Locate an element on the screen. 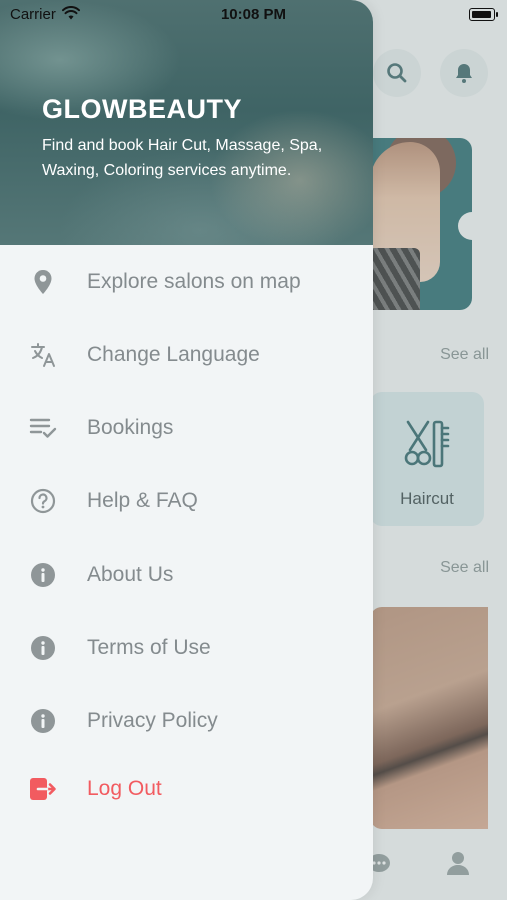  menu-item-privacy-policy: Privacy Policy is located at coordinates (186, 721).